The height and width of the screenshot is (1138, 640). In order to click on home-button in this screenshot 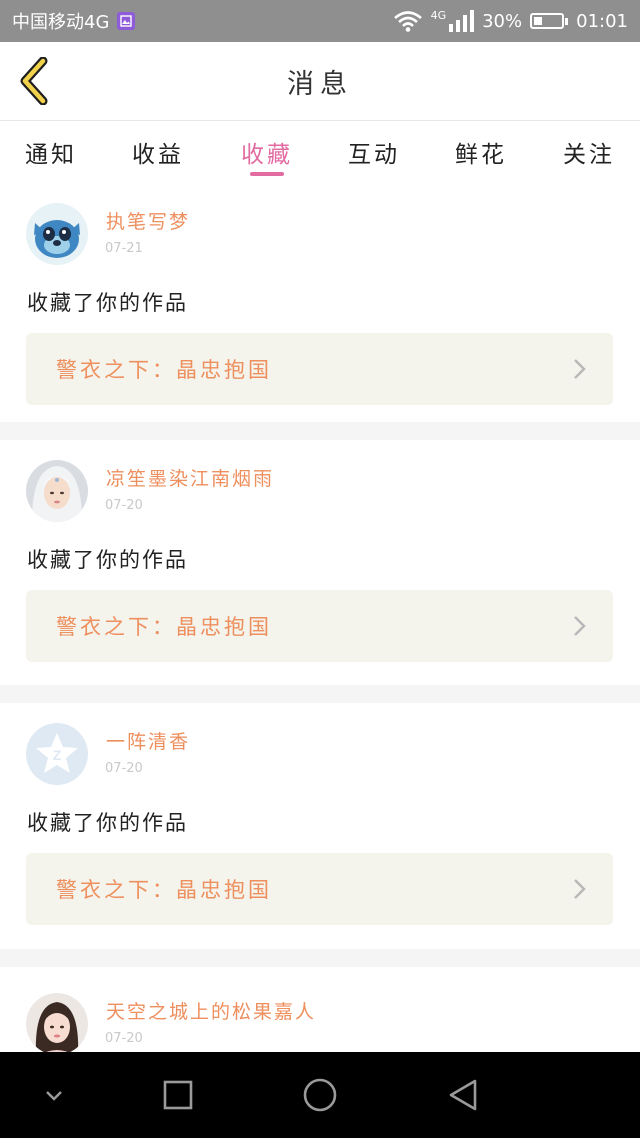, I will do `click(320, 1095)`.